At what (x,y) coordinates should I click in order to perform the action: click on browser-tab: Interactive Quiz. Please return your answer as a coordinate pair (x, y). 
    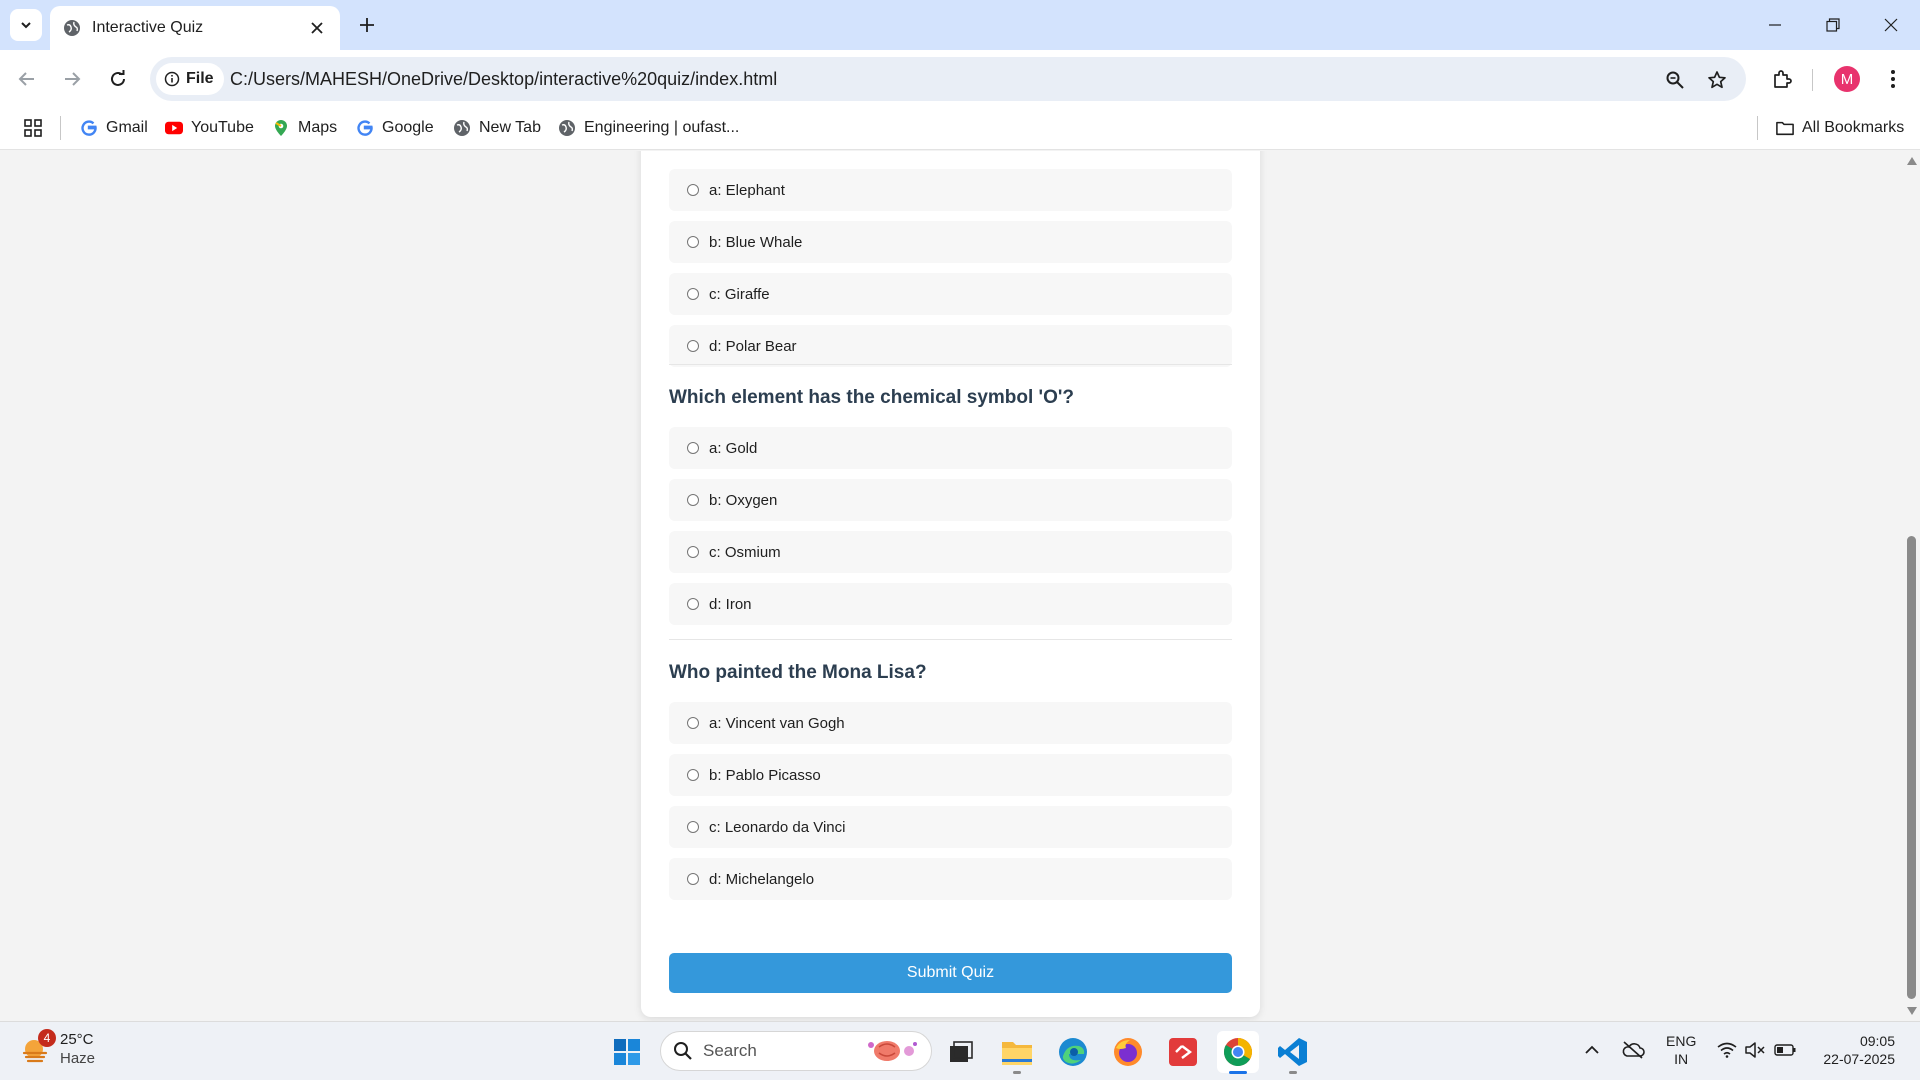
    Looking at the image, I should click on (195, 28).